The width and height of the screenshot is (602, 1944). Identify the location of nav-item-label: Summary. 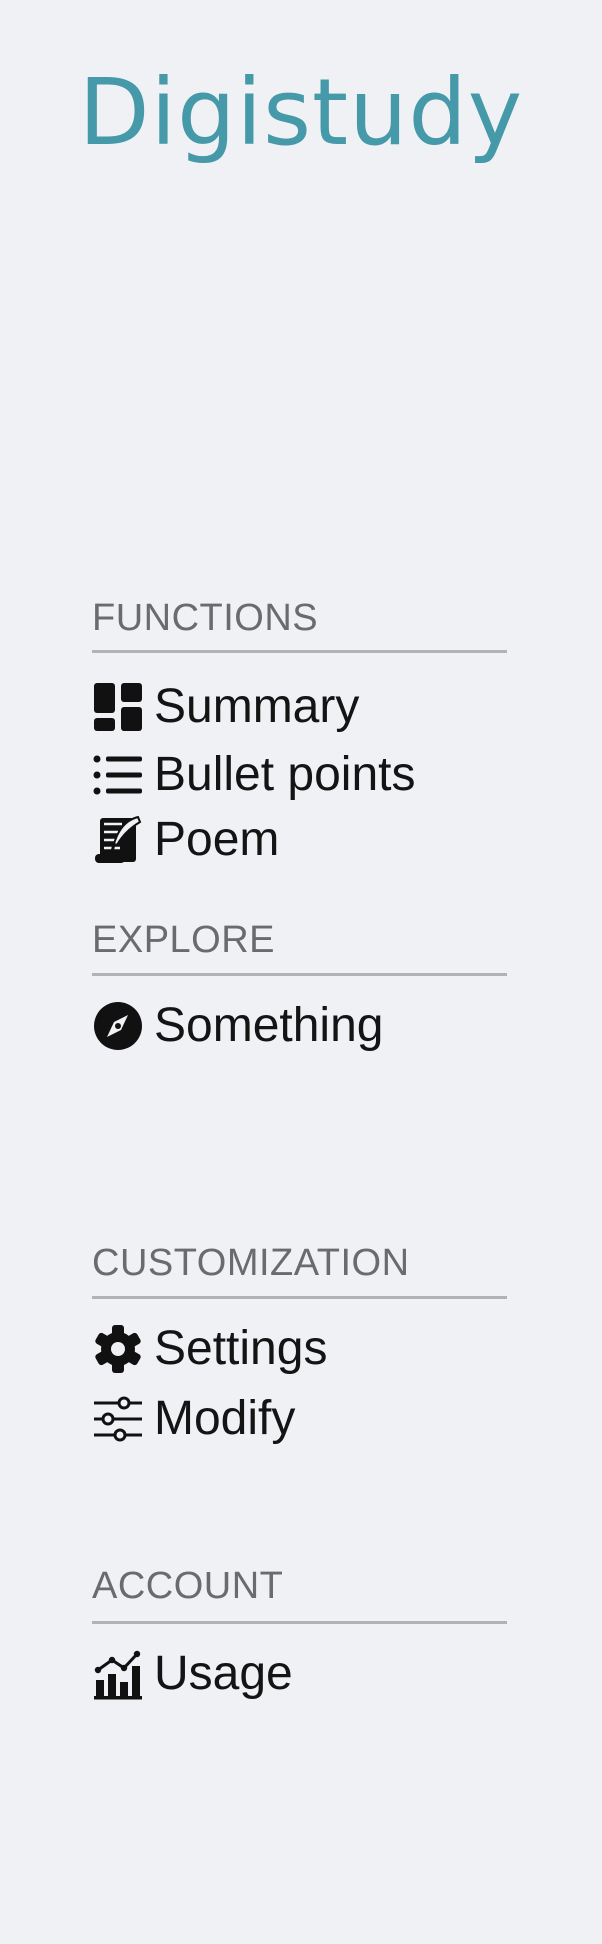
(257, 706).